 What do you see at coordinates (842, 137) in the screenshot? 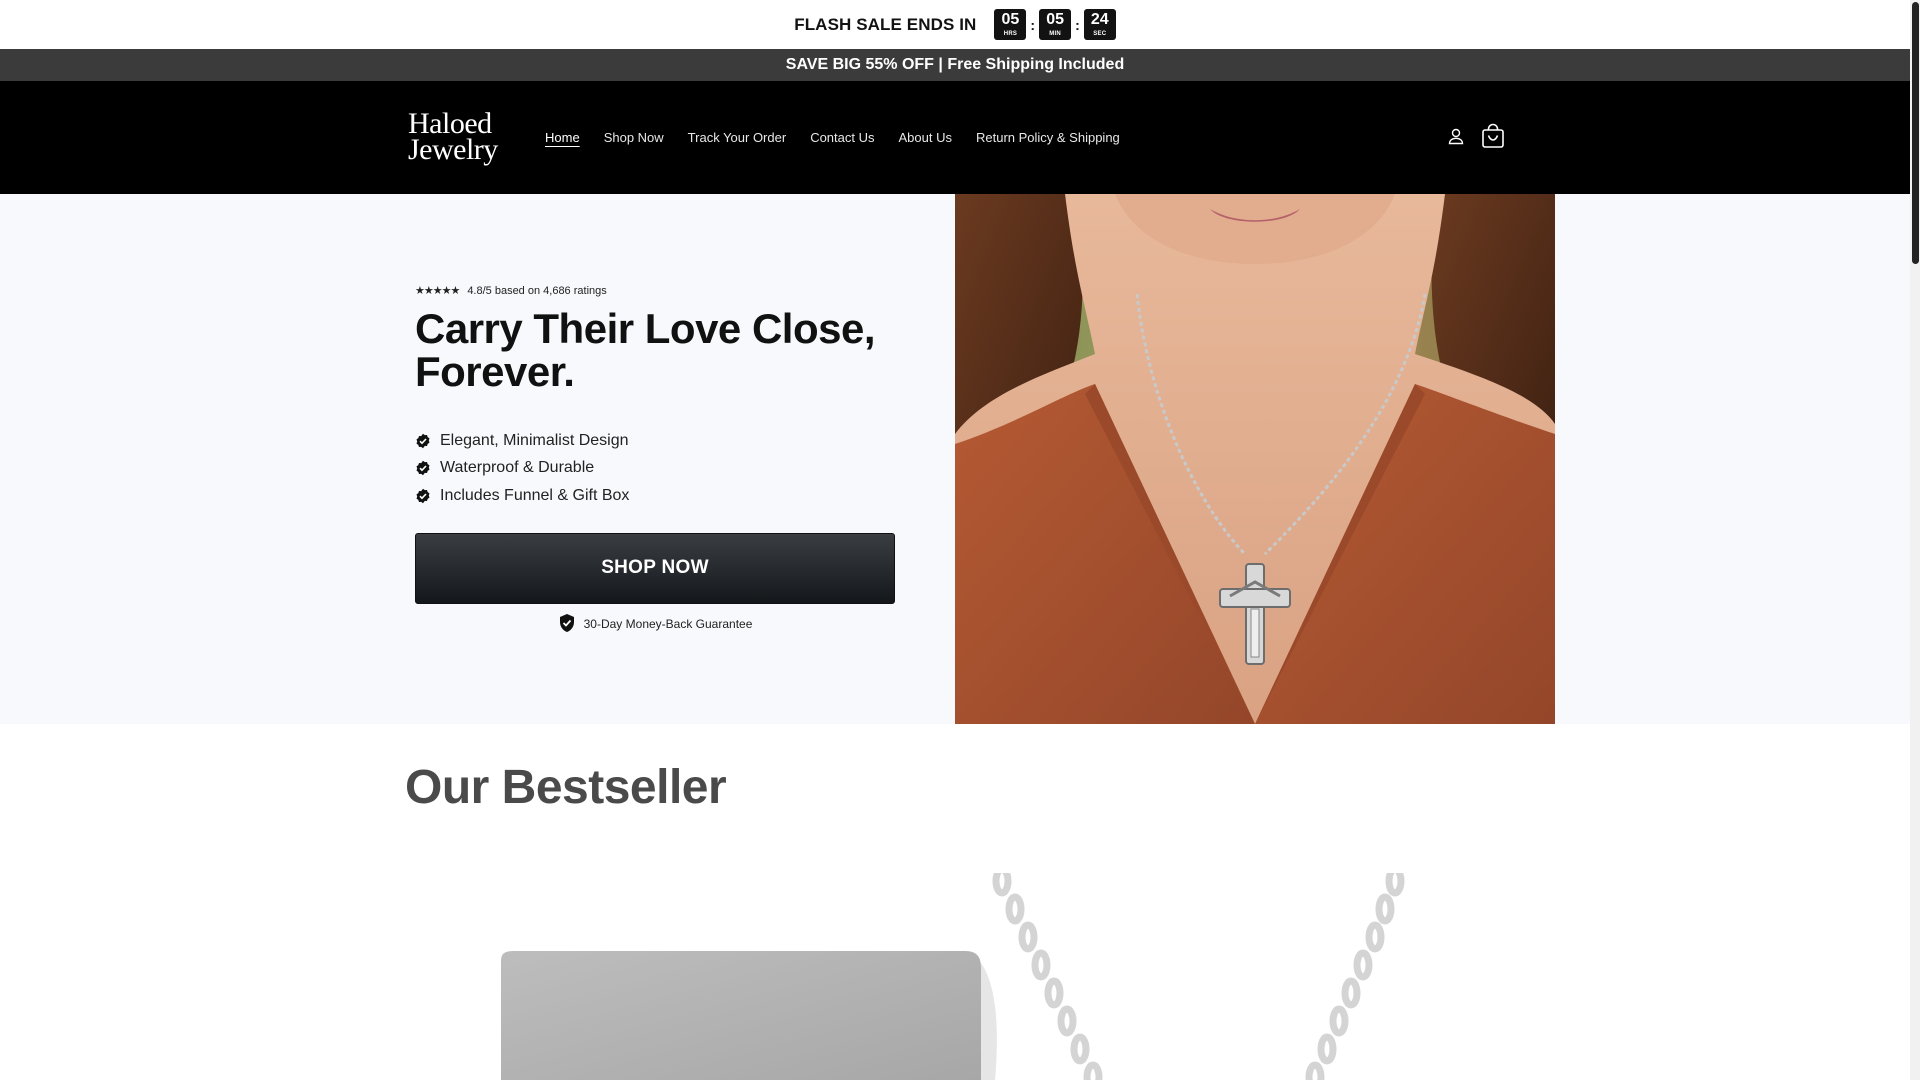
I see `nav-contact-us: Contact Us` at bounding box center [842, 137].